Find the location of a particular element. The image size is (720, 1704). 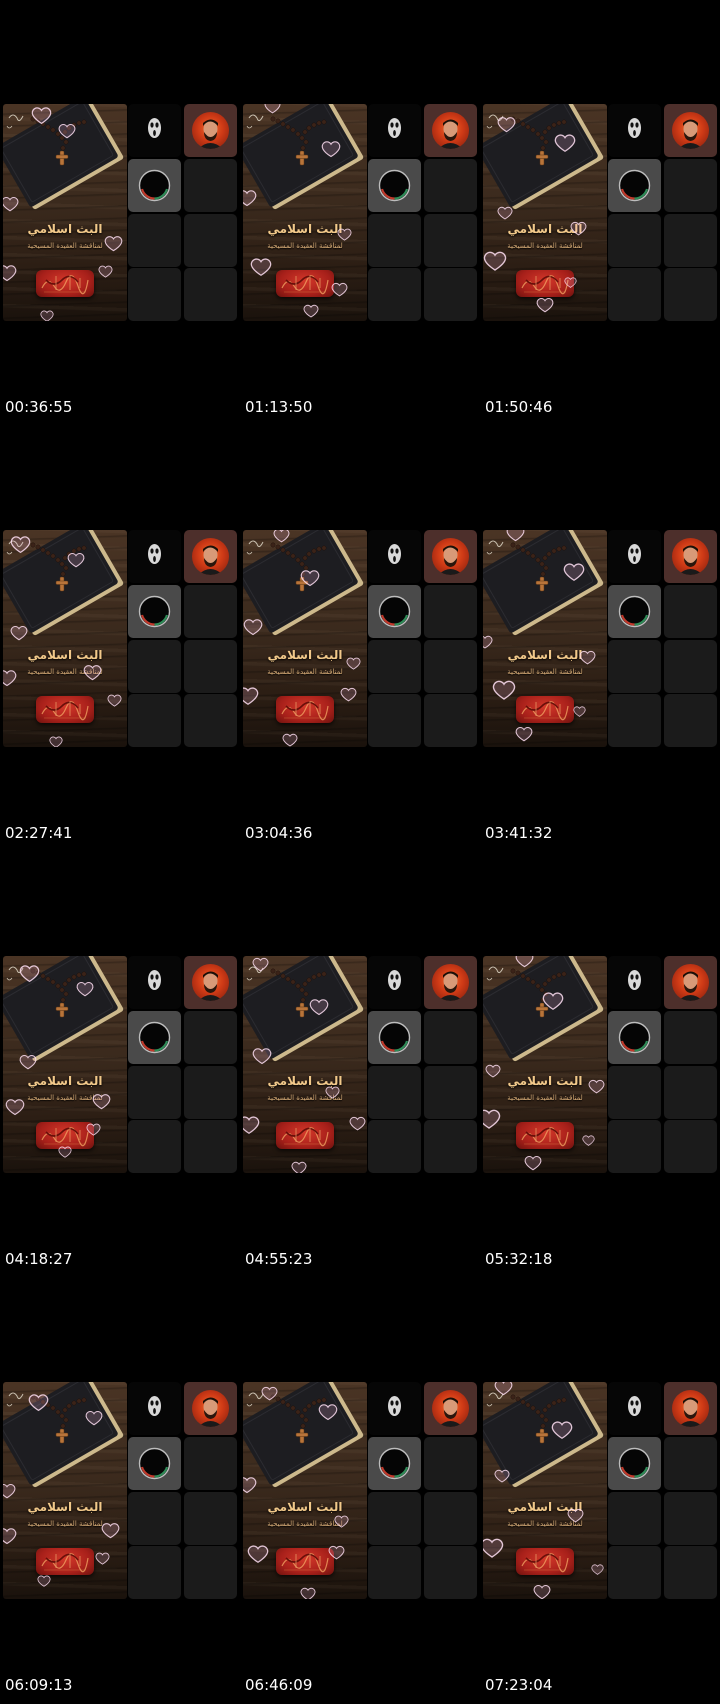

frame-timestamp: 04:55:23 is located at coordinates (279, 1259).